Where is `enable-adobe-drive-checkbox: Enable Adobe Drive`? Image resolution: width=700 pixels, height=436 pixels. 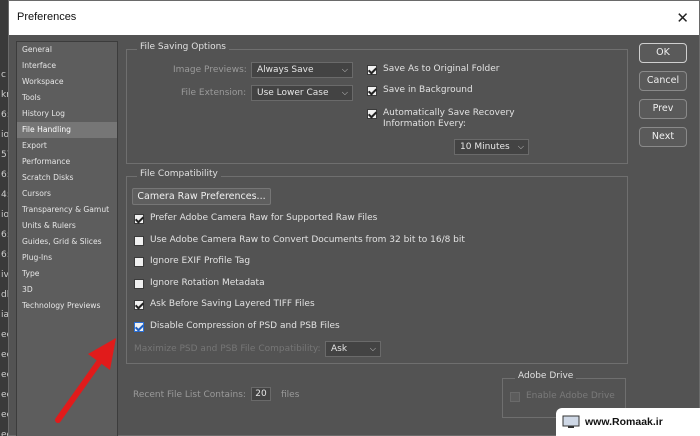
enable-adobe-drive-checkbox: Enable Adobe Drive is located at coordinates (562, 396).